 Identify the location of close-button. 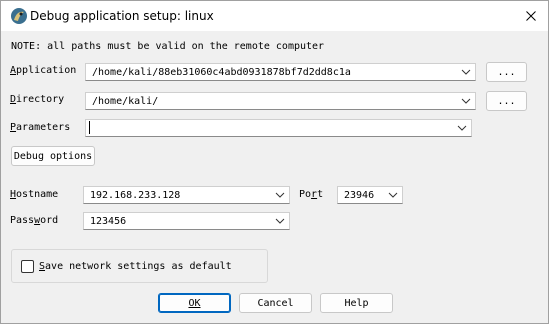
(531, 16).